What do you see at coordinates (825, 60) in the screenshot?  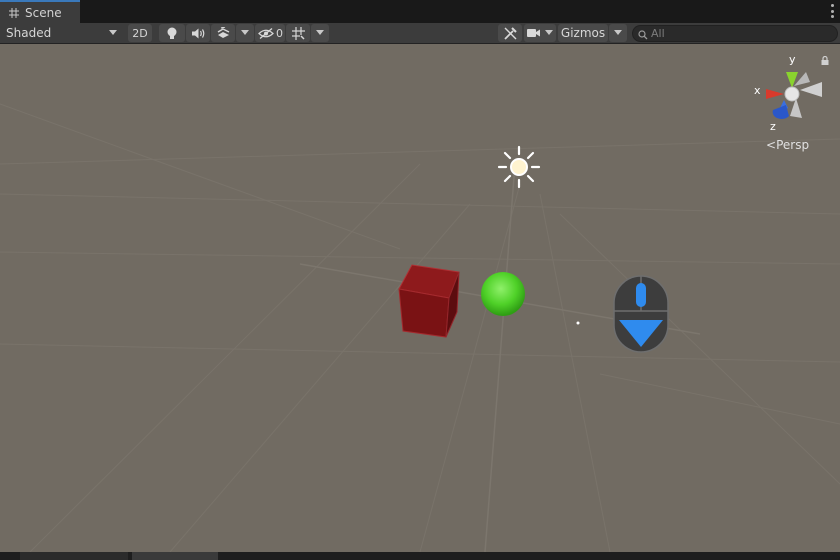 I see `lock-icon` at bounding box center [825, 60].